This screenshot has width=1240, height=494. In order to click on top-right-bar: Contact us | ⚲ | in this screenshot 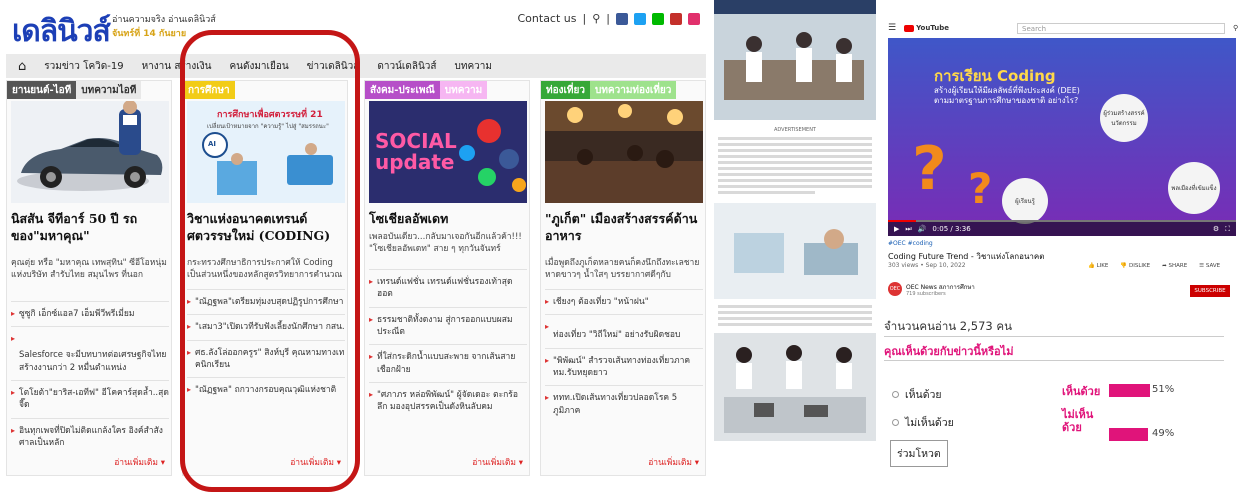, I will do `click(609, 18)`.